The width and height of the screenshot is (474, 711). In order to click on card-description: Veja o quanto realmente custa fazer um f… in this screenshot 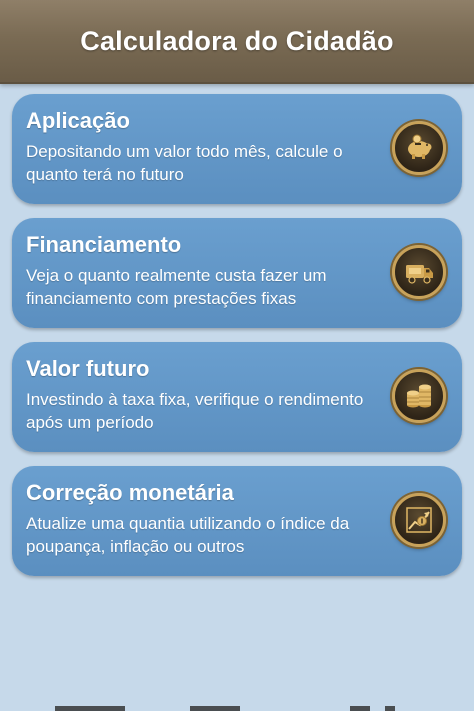, I will do `click(176, 287)`.